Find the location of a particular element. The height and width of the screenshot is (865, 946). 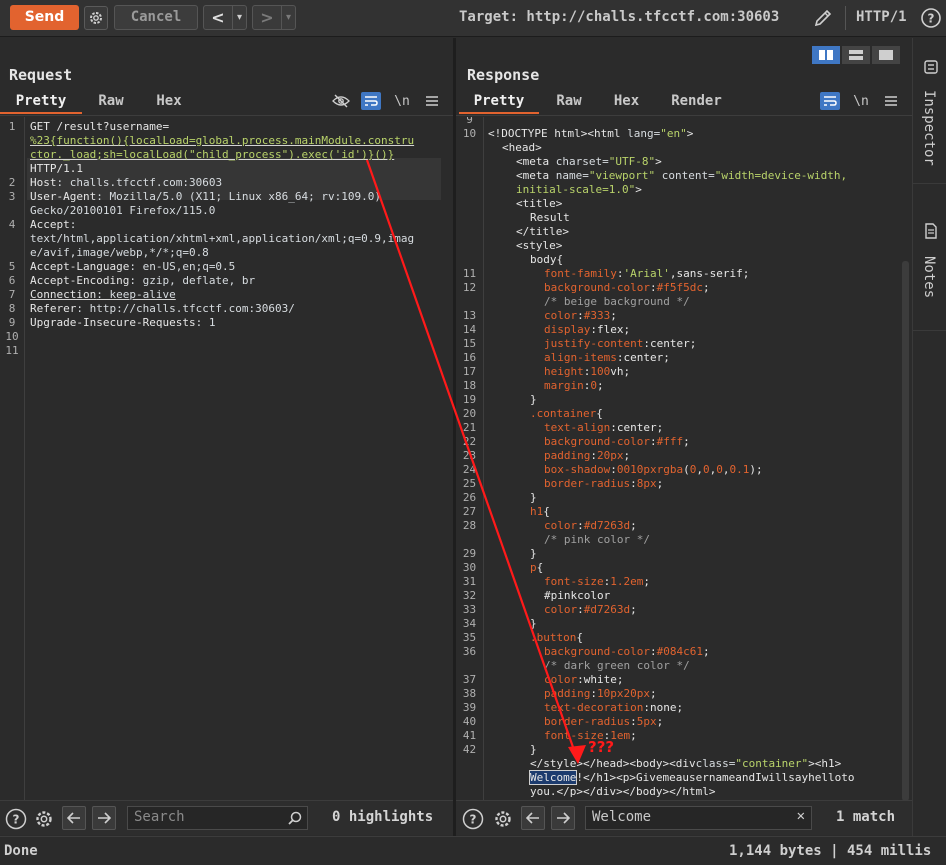

code-token: #f5f5dc is located at coordinates (679, 287).